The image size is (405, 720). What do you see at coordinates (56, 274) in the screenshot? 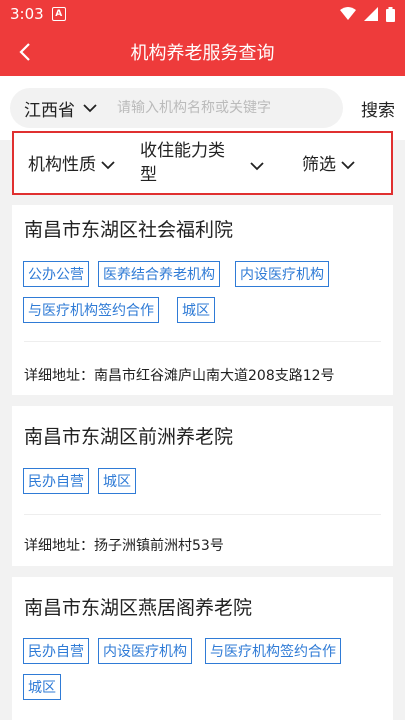
I see `institution-tag: 公办公营` at bounding box center [56, 274].